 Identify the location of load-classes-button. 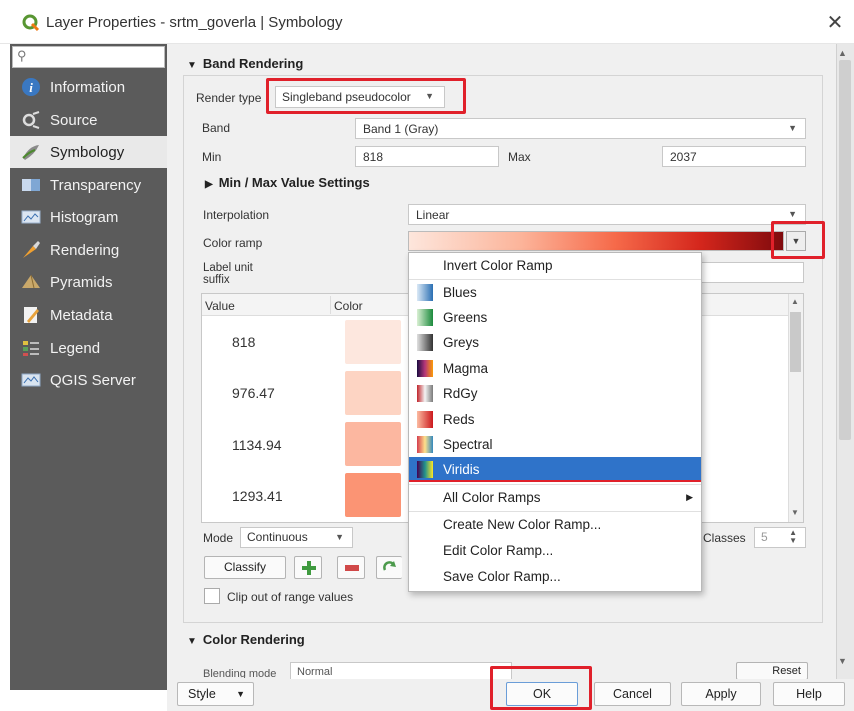
(389, 567).